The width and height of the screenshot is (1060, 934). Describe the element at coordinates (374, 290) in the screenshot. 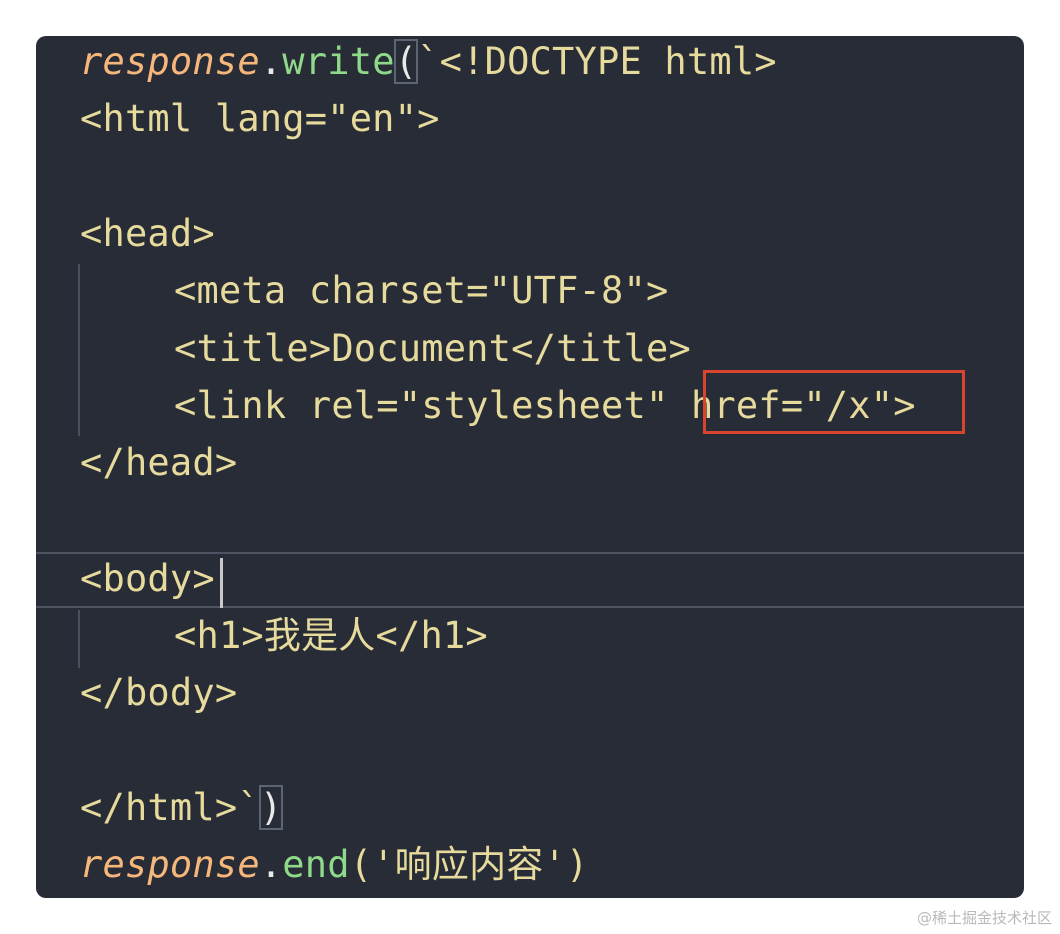

I see `code-line-5: <meta charset="UTF-8">` at that location.